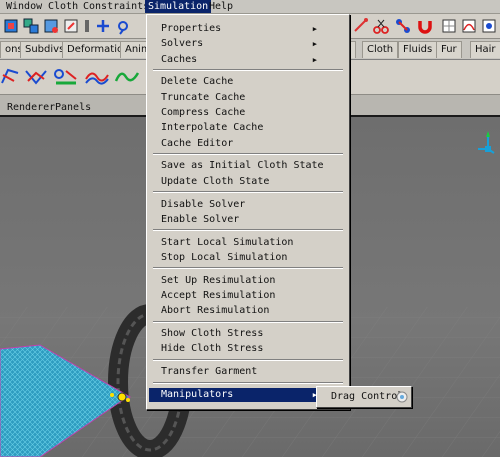 The image size is (500, 457). Describe the element at coordinates (31, 26) in the screenshot. I see `hierarchy-mode-icon` at that location.